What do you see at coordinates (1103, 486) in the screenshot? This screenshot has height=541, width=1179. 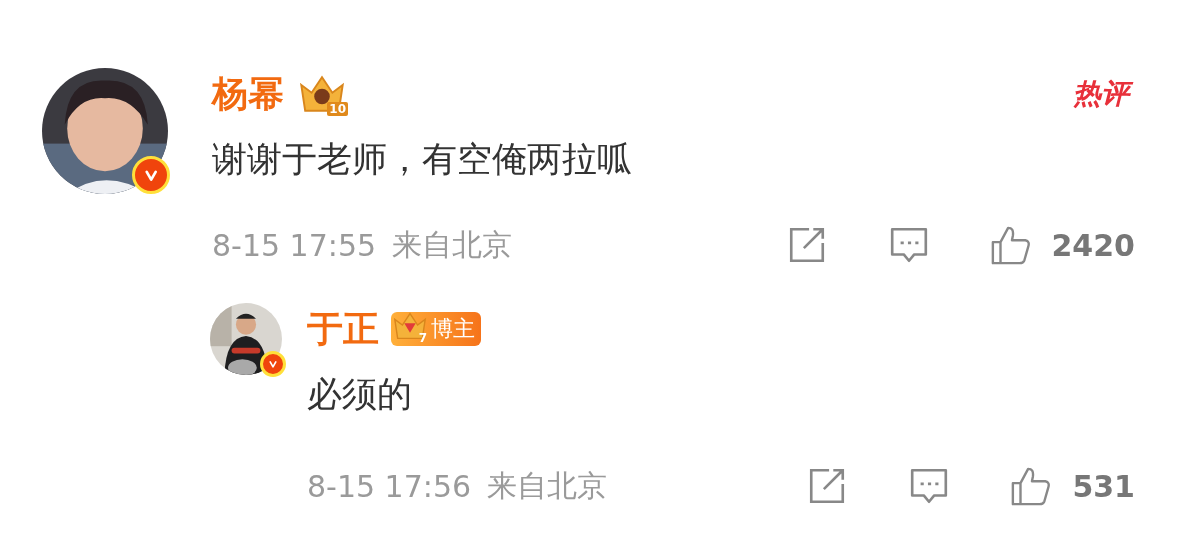 I see `like-count: 531` at bounding box center [1103, 486].